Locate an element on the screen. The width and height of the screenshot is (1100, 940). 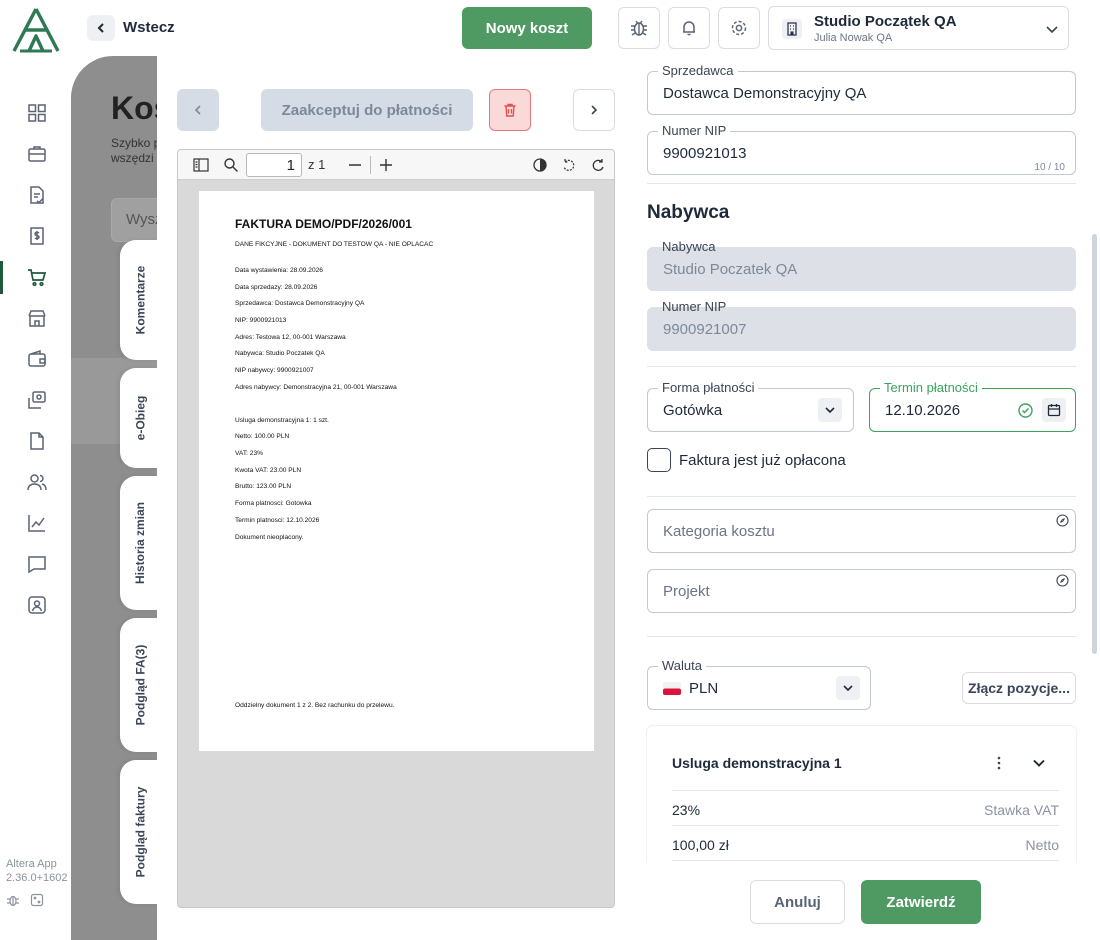
tab-comments: Komentarze is located at coordinates (140, 300).